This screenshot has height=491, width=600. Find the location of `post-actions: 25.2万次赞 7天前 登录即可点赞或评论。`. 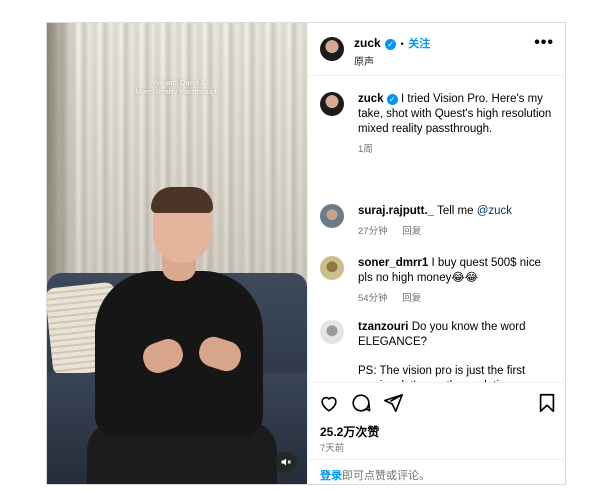

post-actions: 25.2万次赞 7天前 登录即可点赞或评论。 is located at coordinates (437, 433).